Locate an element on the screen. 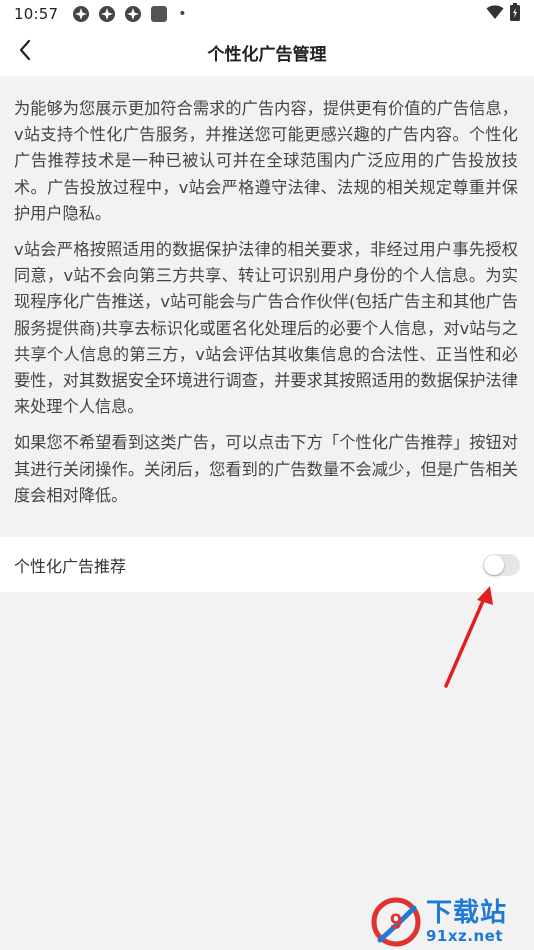 The height and width of the screenshot is (950, 534). personalized-ads-toggle is located at coordinates (501, 564).